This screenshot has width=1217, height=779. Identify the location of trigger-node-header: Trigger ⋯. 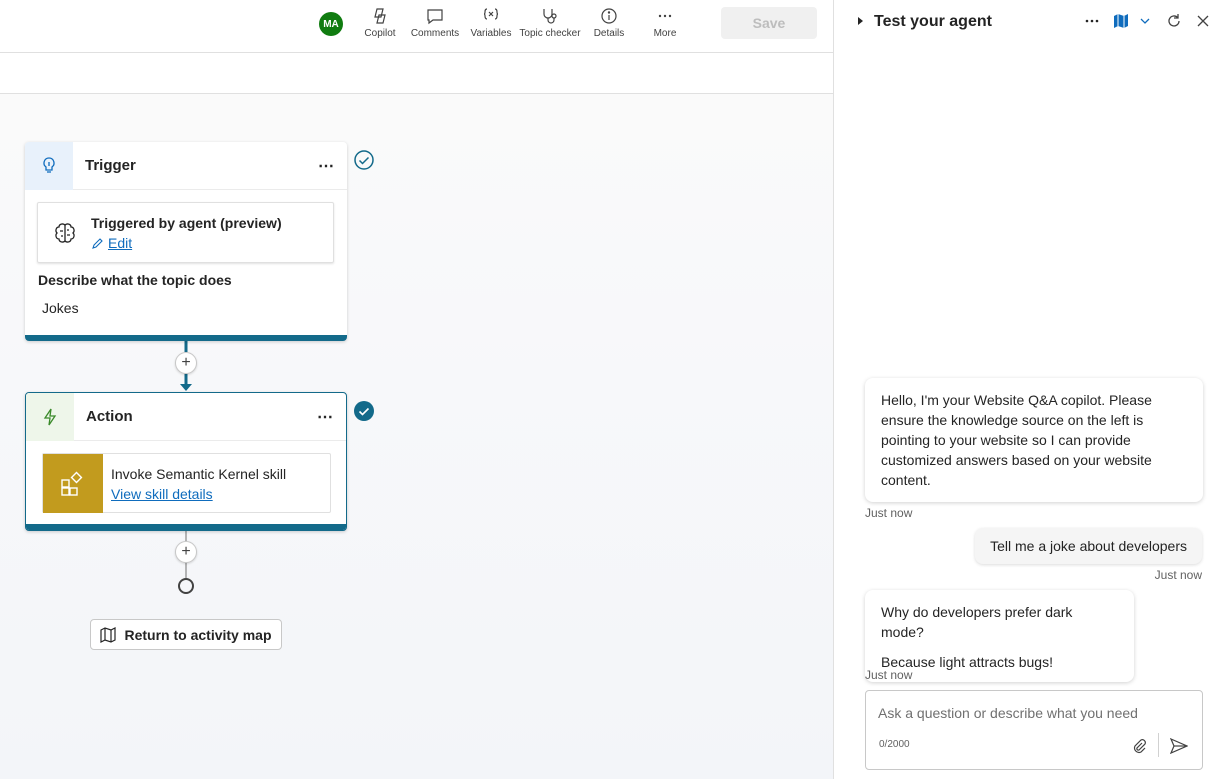
(186, 166).